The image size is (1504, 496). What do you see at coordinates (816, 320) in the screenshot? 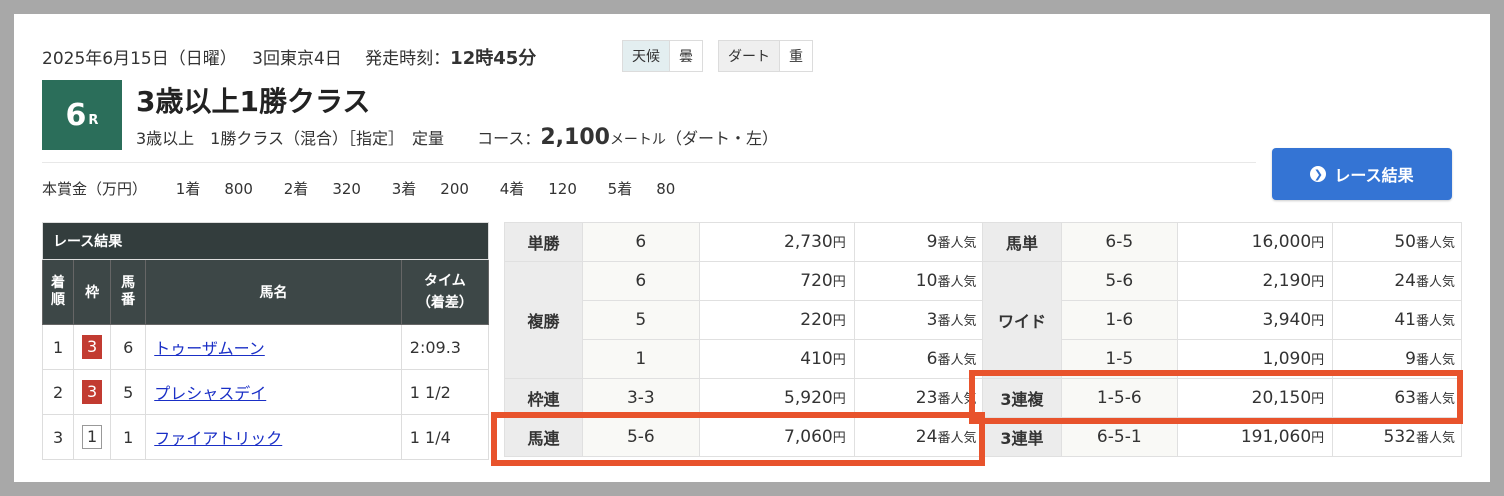
I see `payout-amount: 220` at bounding box center [816, 320].